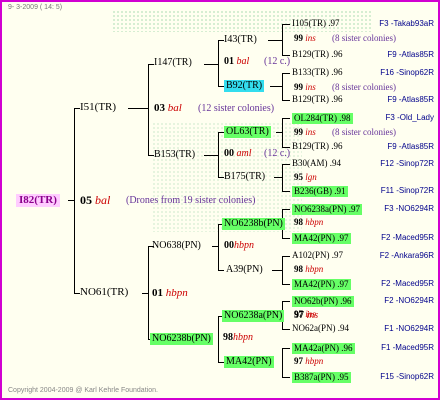 The height and width of the screenshot is (400, 440). I want to click on queen-c1: NO6238b(PN), so click(253, 224).